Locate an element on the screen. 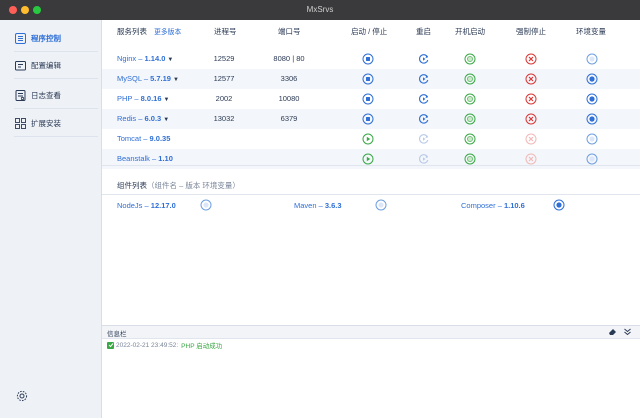  service-version: 5.7.19 is located at coordinates (160, 78).